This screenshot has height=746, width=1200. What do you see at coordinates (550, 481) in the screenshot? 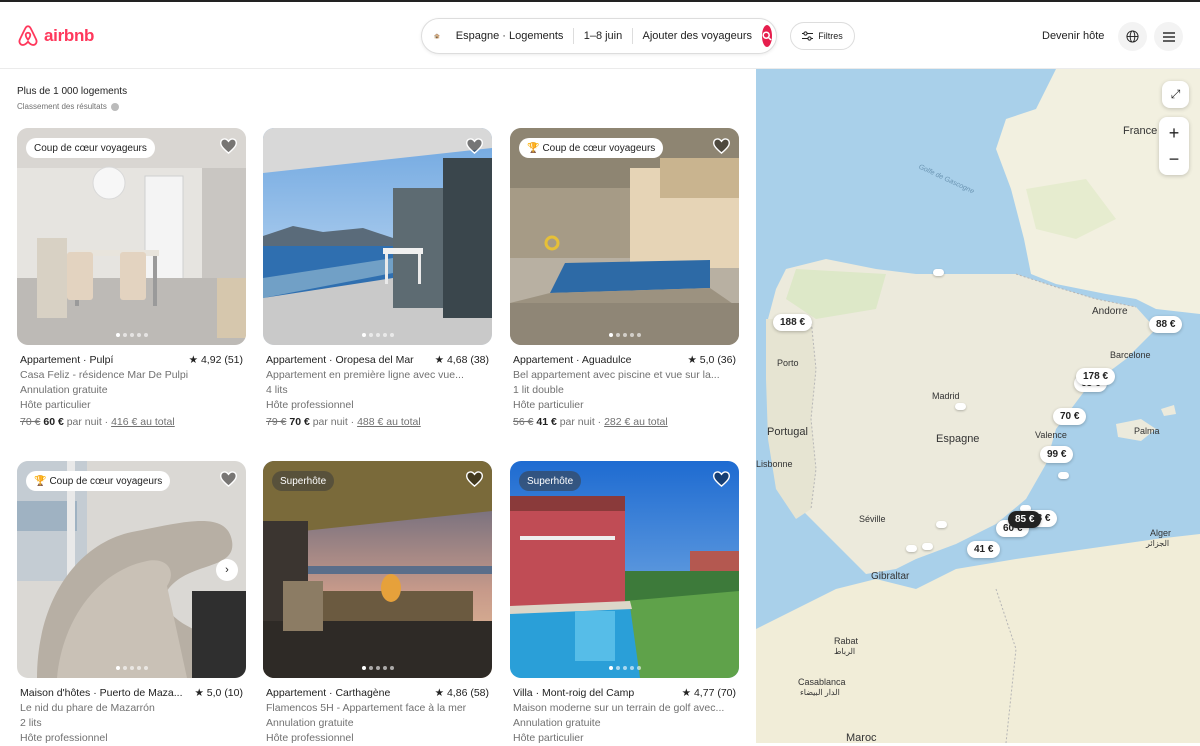
I see `superhost-badge: Superhôte` at bounding box center [550, 481].